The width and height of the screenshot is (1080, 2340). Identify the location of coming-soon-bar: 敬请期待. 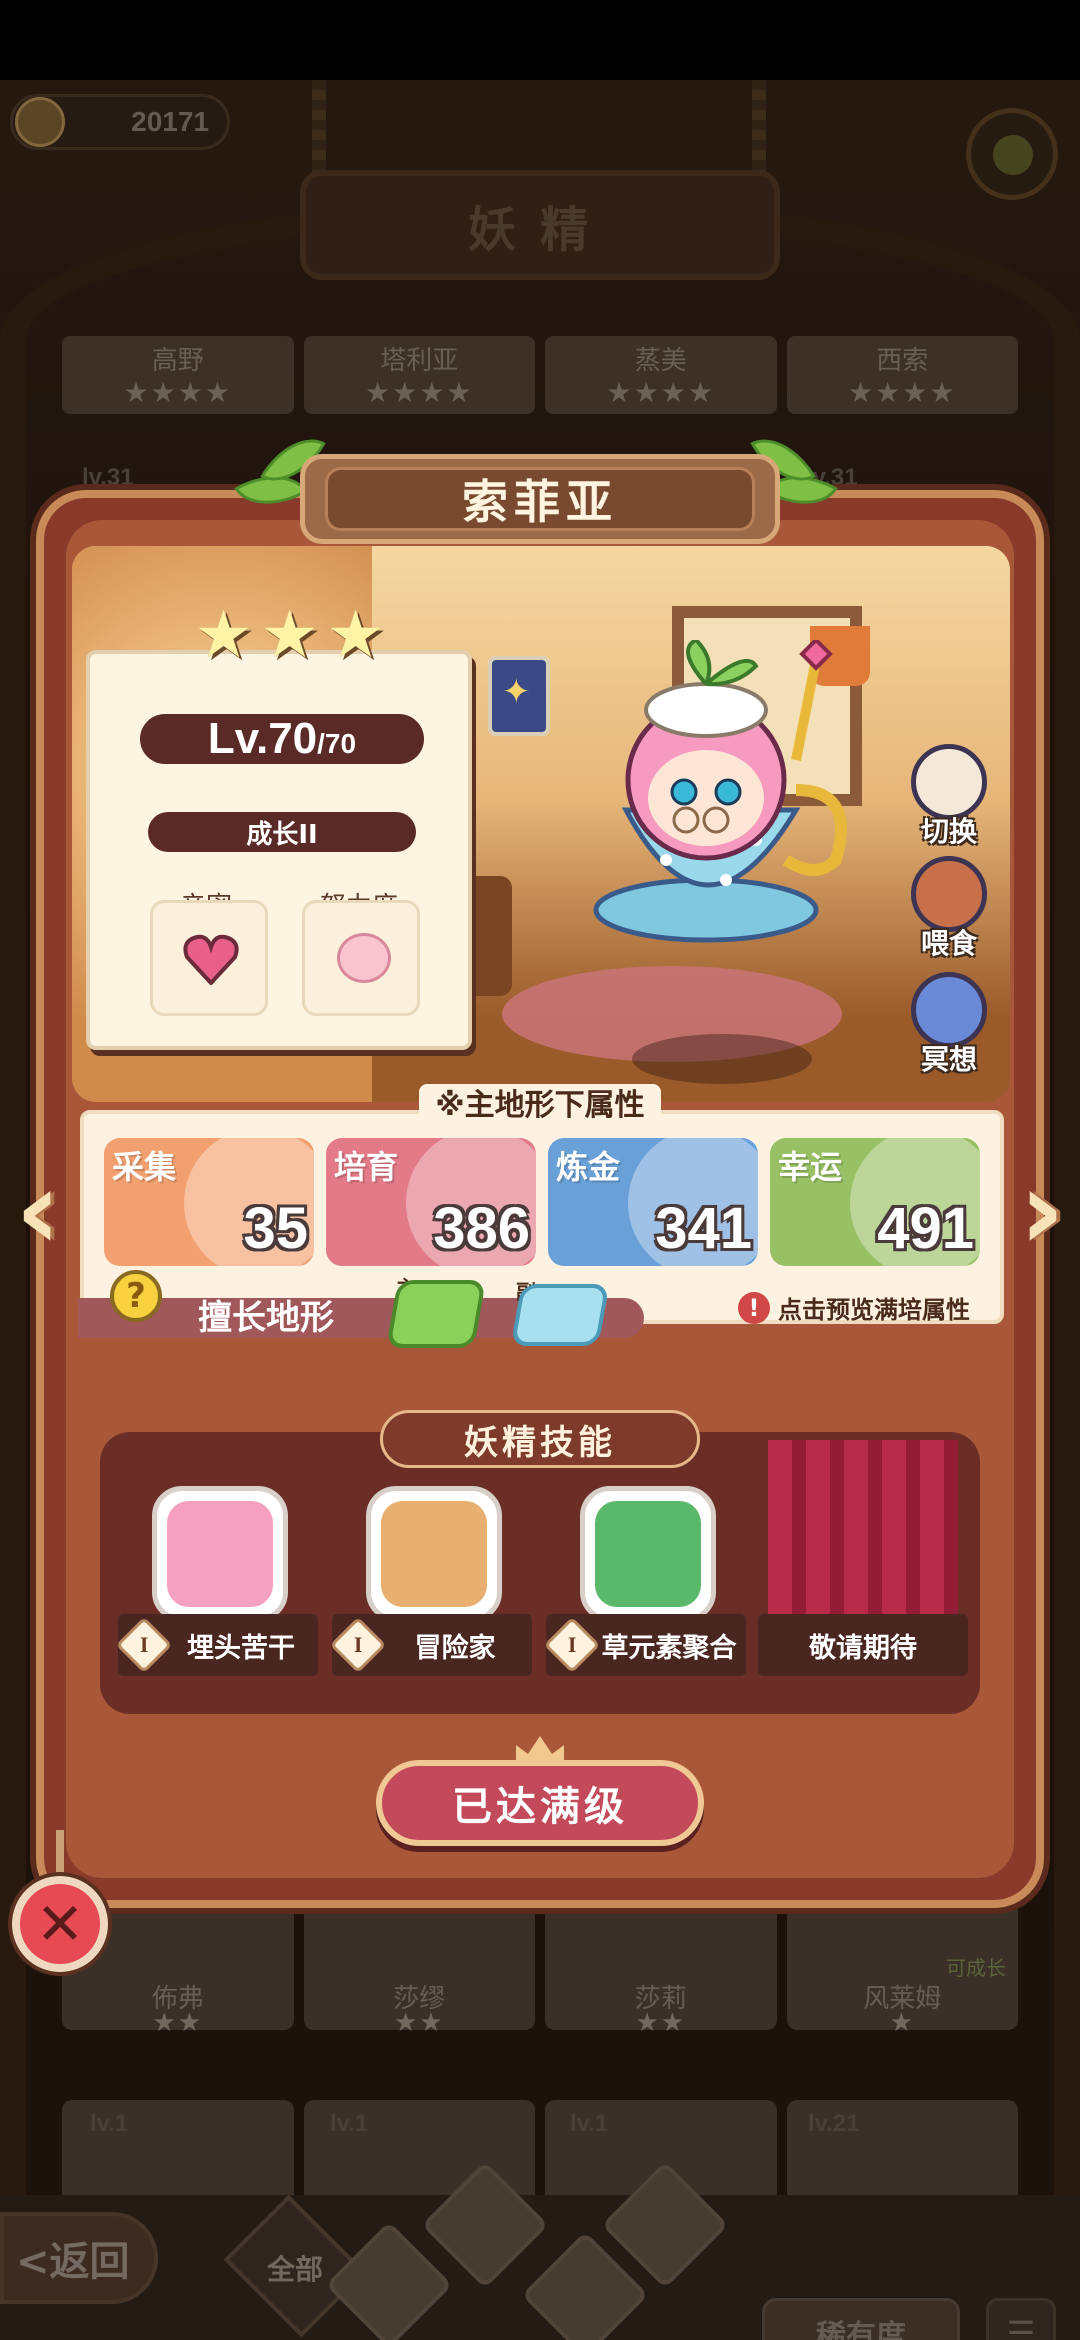
(863, 1645).